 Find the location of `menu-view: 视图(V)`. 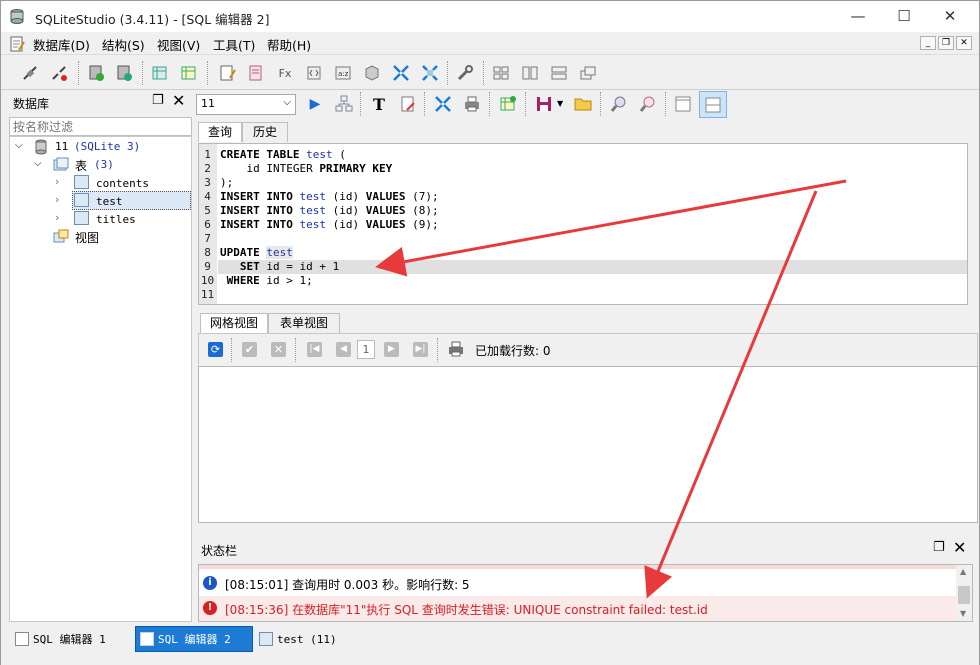

menu-view: 视图(V) is located at coordinates (178, 44).